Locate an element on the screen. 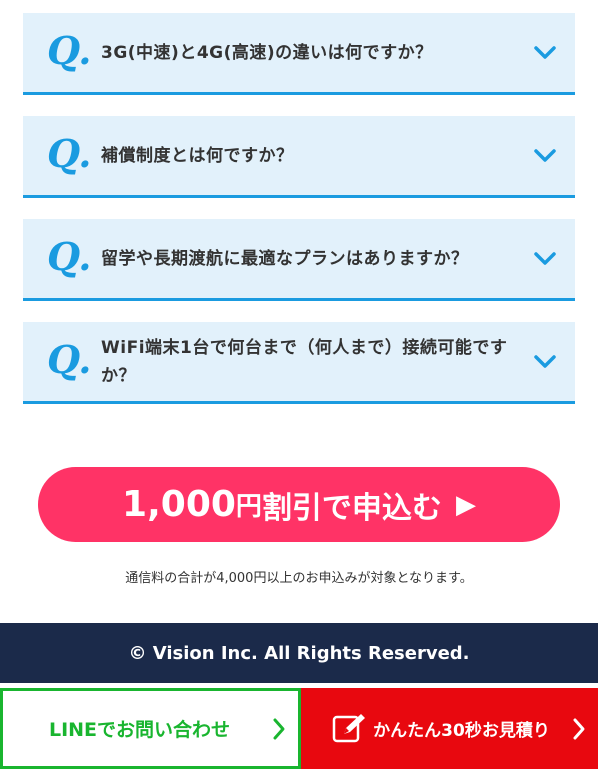 This screenshot has height=769, width=598. discount-apply-button: 1,000 円 割引で申込む ▶ is located at coordinates (299, 504).